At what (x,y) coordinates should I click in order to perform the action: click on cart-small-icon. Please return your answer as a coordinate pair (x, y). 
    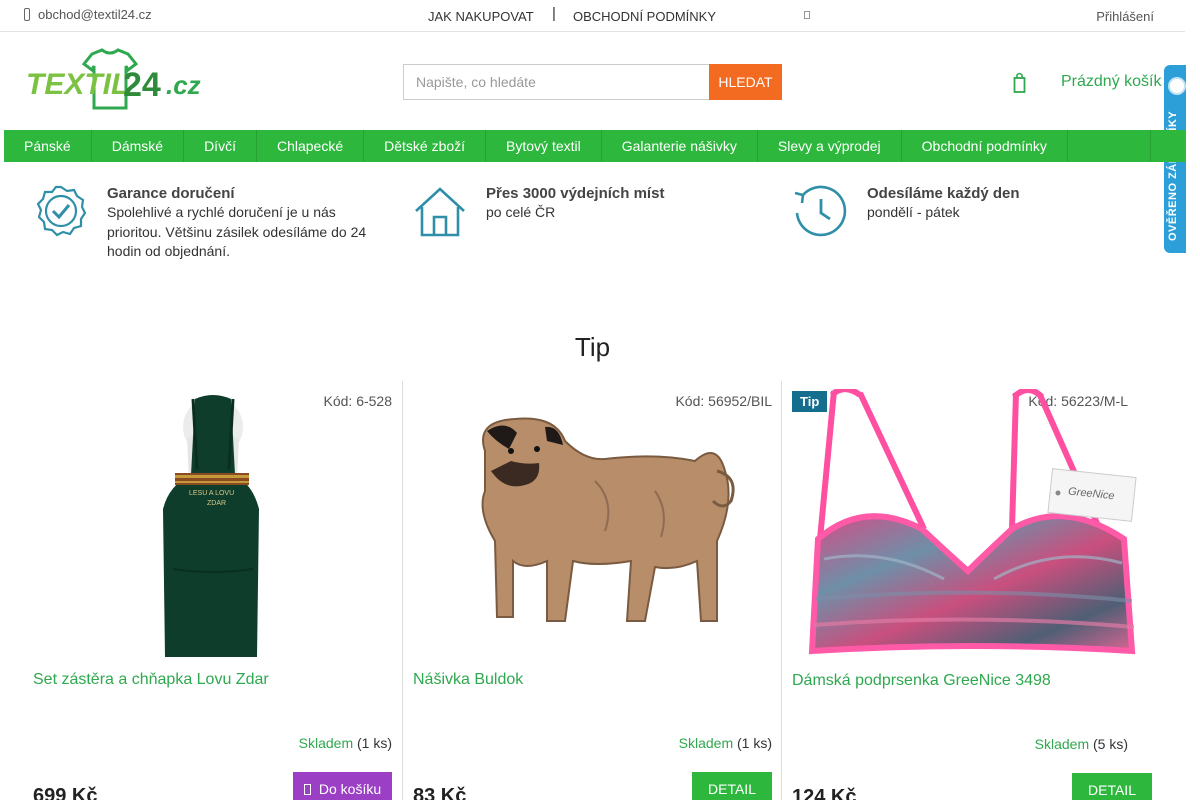
    Looking at the image, I should click on (307, 789).